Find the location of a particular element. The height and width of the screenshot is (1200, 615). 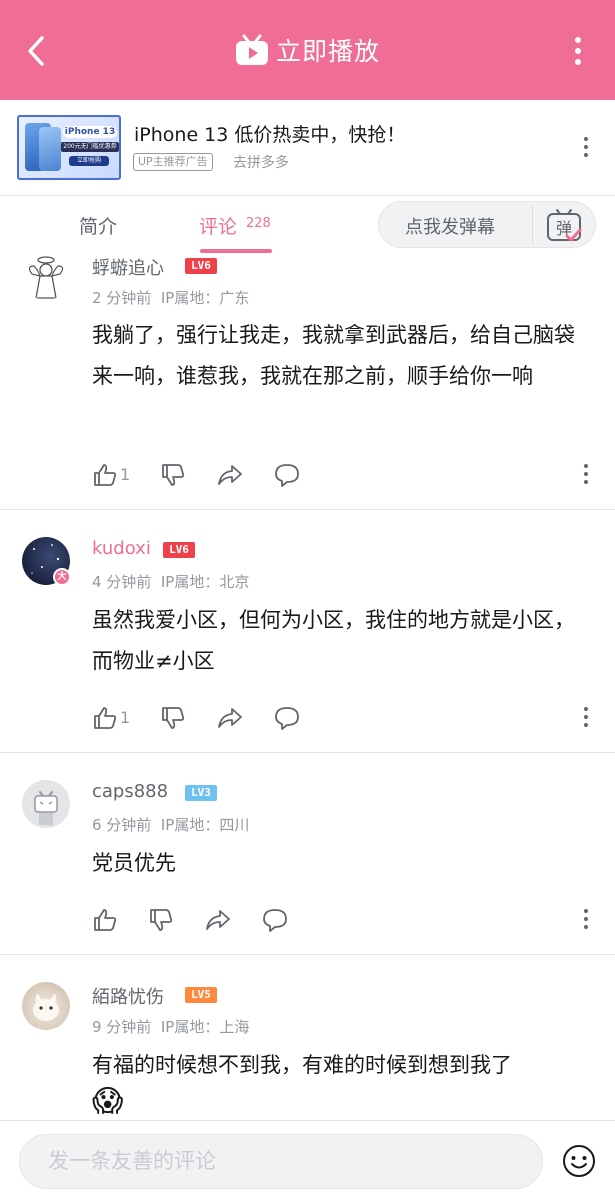

level-badge: LV5 is located at coordinates (201, 995).